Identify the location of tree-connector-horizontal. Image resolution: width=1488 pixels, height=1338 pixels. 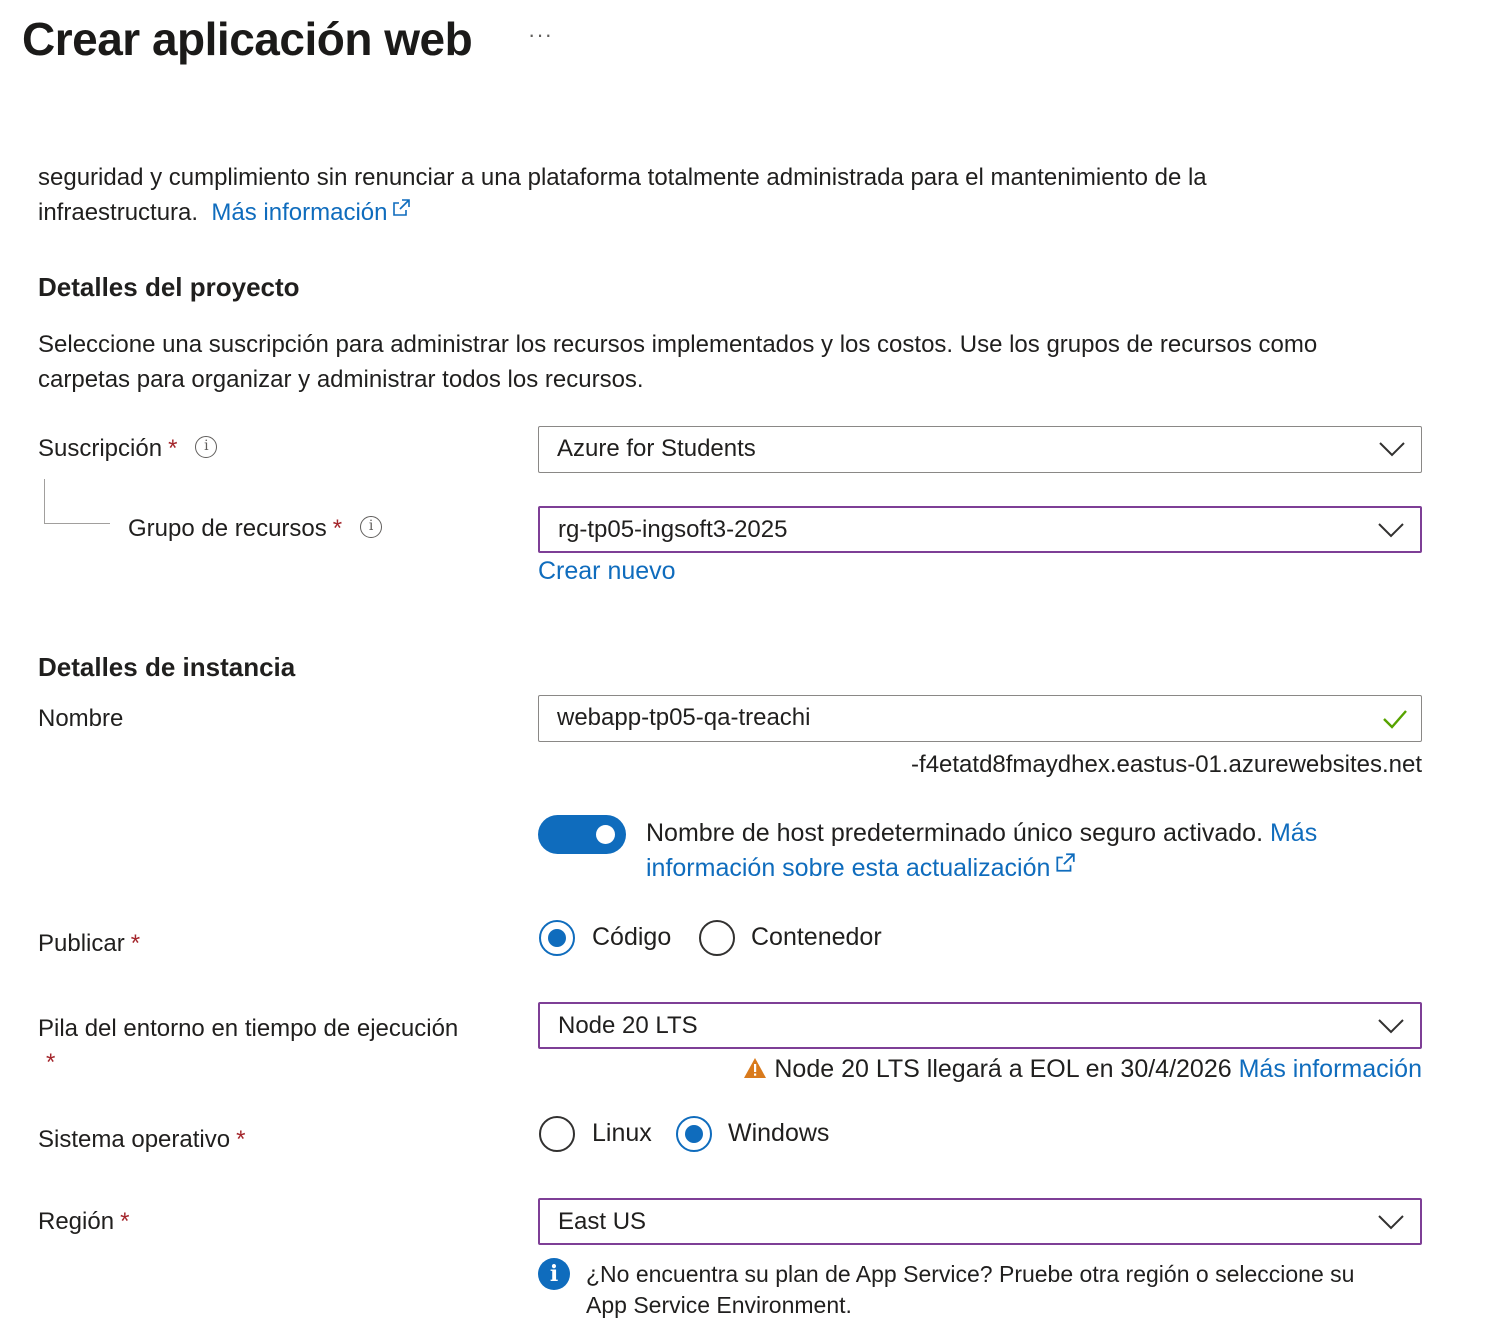
(77, 523).